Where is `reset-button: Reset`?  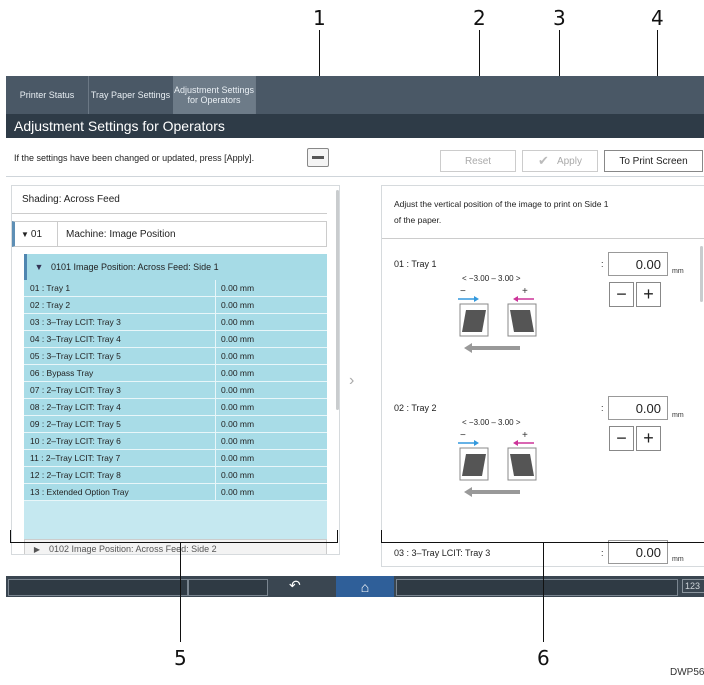 reset-button: Reset is located at coordinates (478, 161).